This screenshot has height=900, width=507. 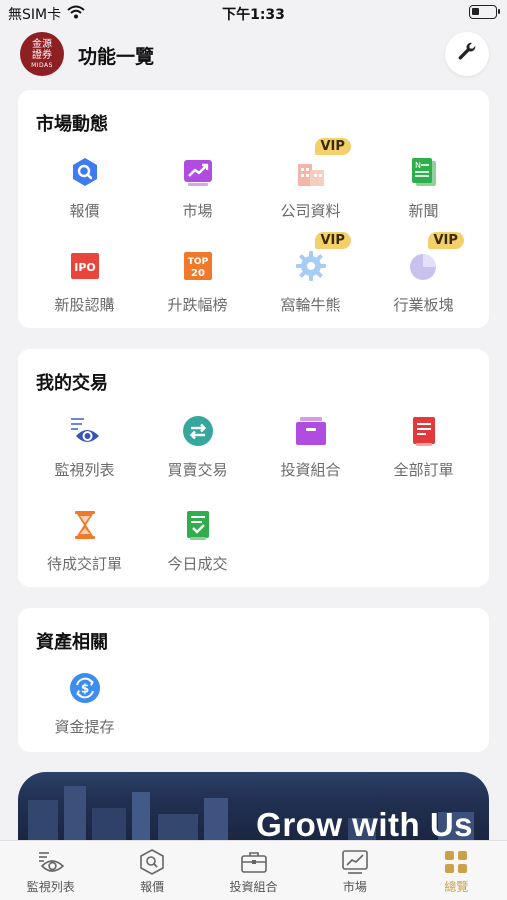 I want to click on tile-sectors: VIP 行業板塊, so click(x=423, y=279).